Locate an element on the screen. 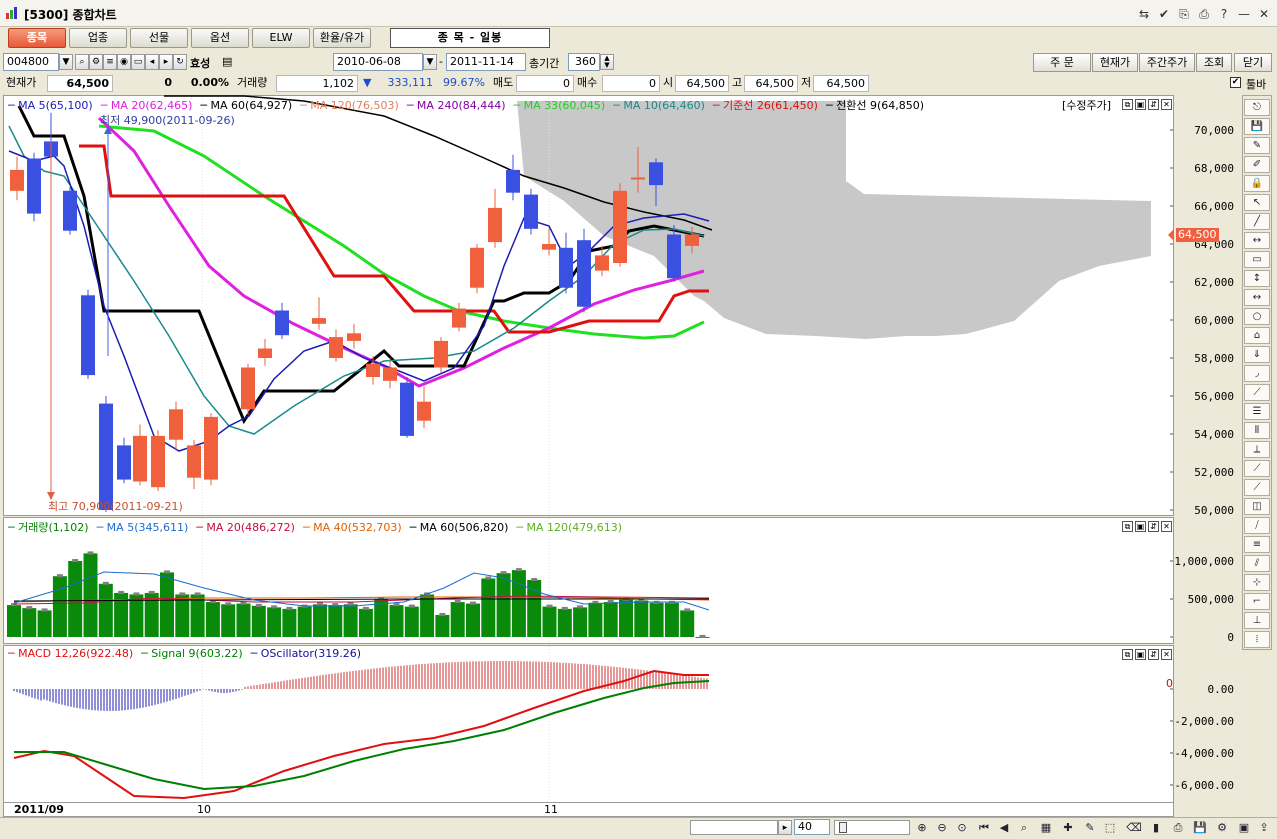 Image resolution: width=1277 pixels, height=839 pixels. down-arrow-icon: ⇓ is located at coordinates (1257, 354).